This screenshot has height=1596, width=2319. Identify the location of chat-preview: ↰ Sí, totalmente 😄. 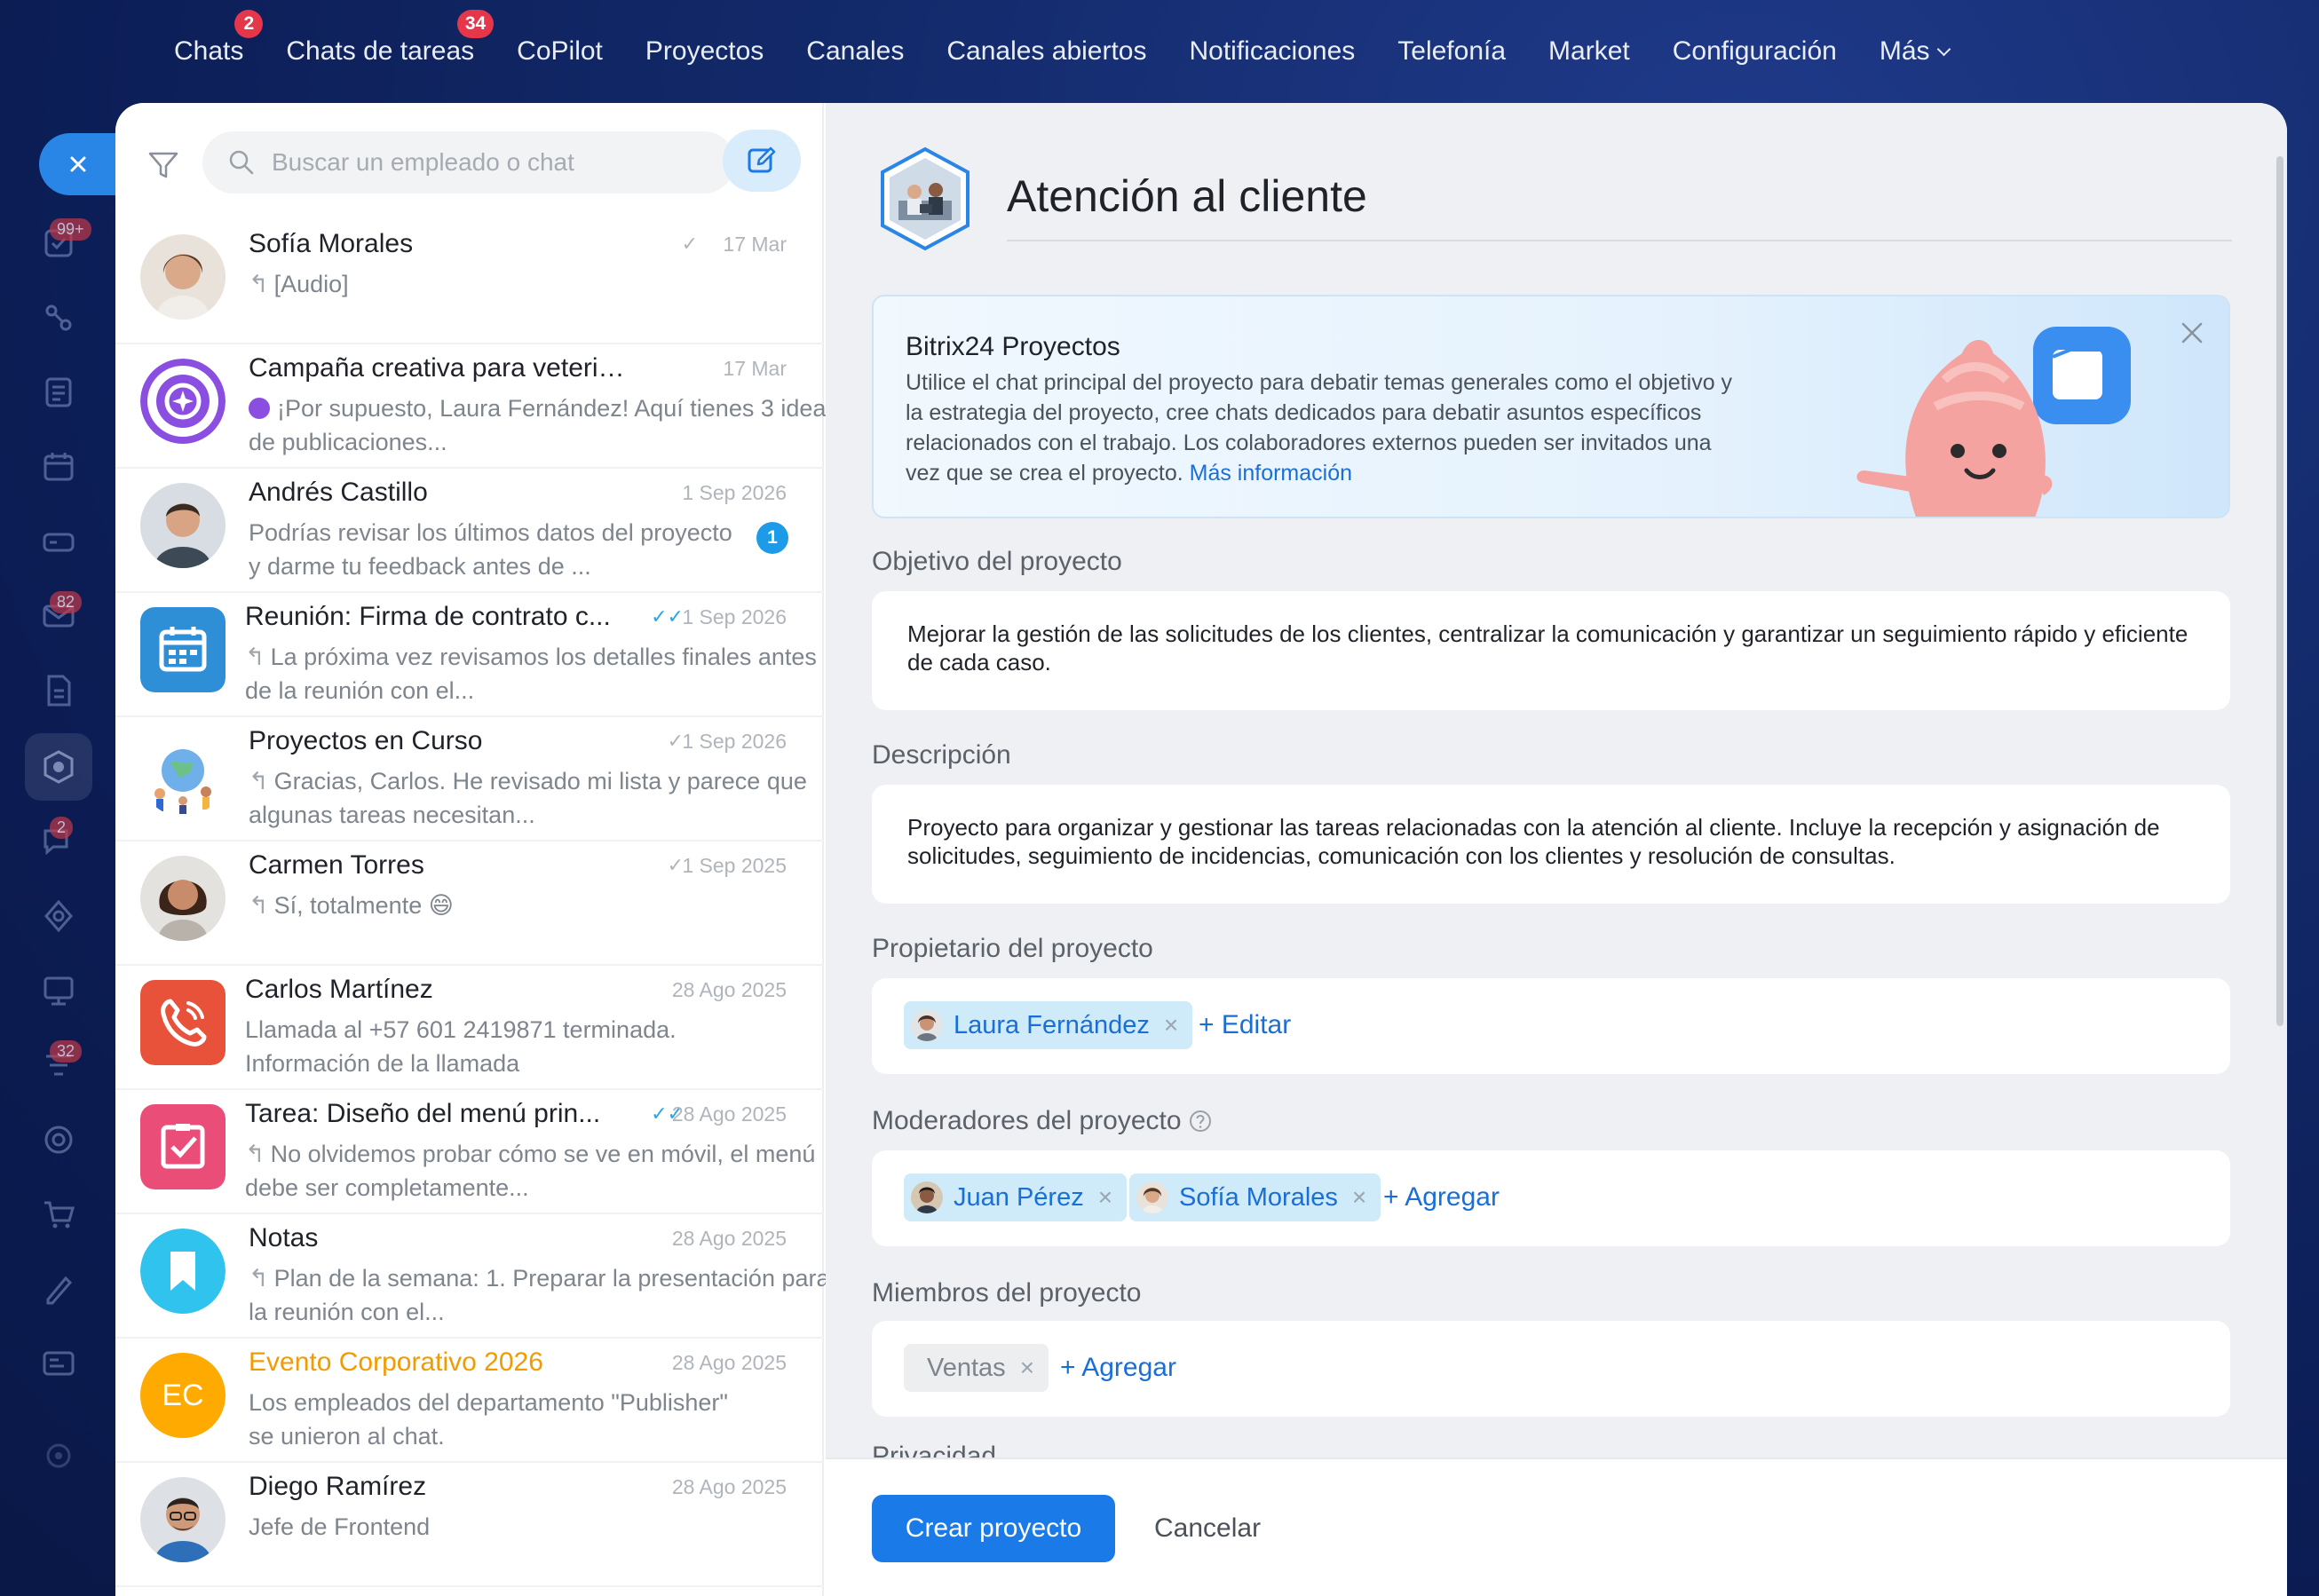
(550, 905).